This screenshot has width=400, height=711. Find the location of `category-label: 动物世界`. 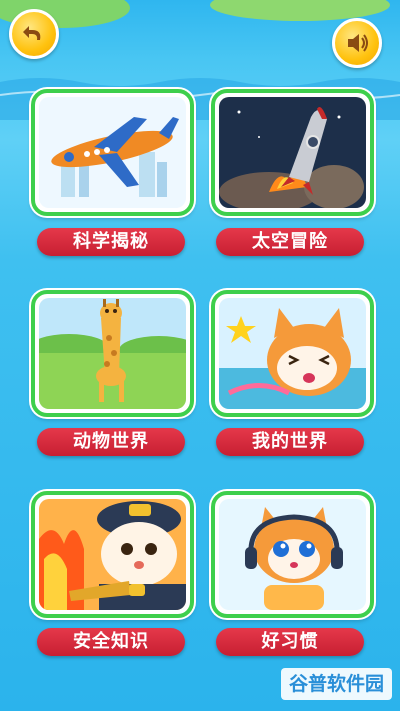

category-label: 动物世界 is located at coordinates (111, 442).